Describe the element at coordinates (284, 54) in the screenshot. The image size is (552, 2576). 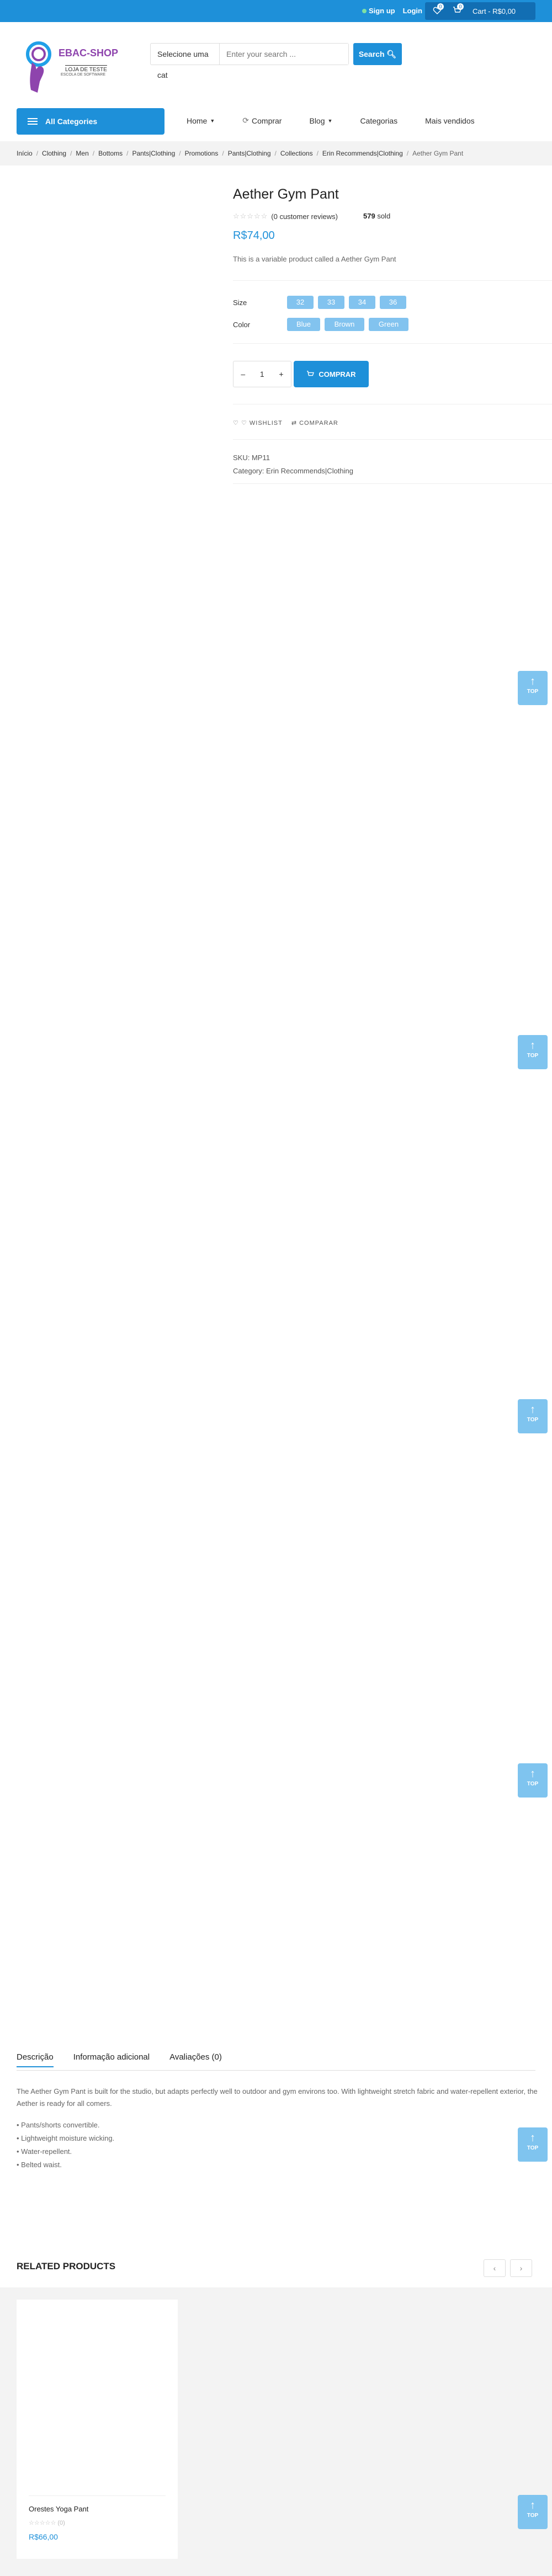
I see `search-input` at that location.